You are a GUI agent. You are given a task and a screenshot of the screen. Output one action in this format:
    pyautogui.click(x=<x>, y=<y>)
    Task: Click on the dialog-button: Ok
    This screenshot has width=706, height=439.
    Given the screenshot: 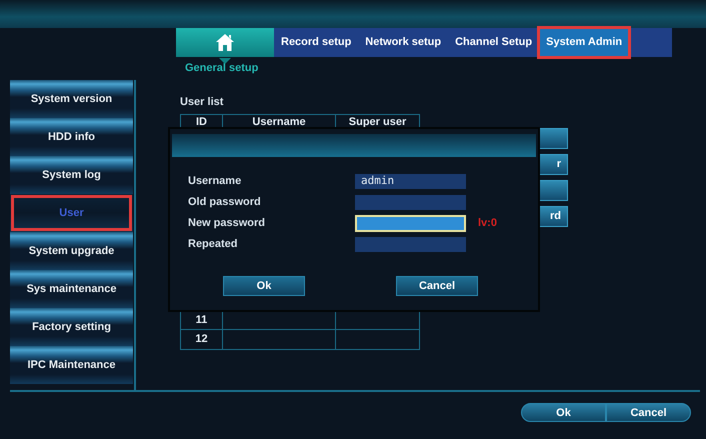 What is the action you would take?
    pyautogui.click(x=264, y=286)
    